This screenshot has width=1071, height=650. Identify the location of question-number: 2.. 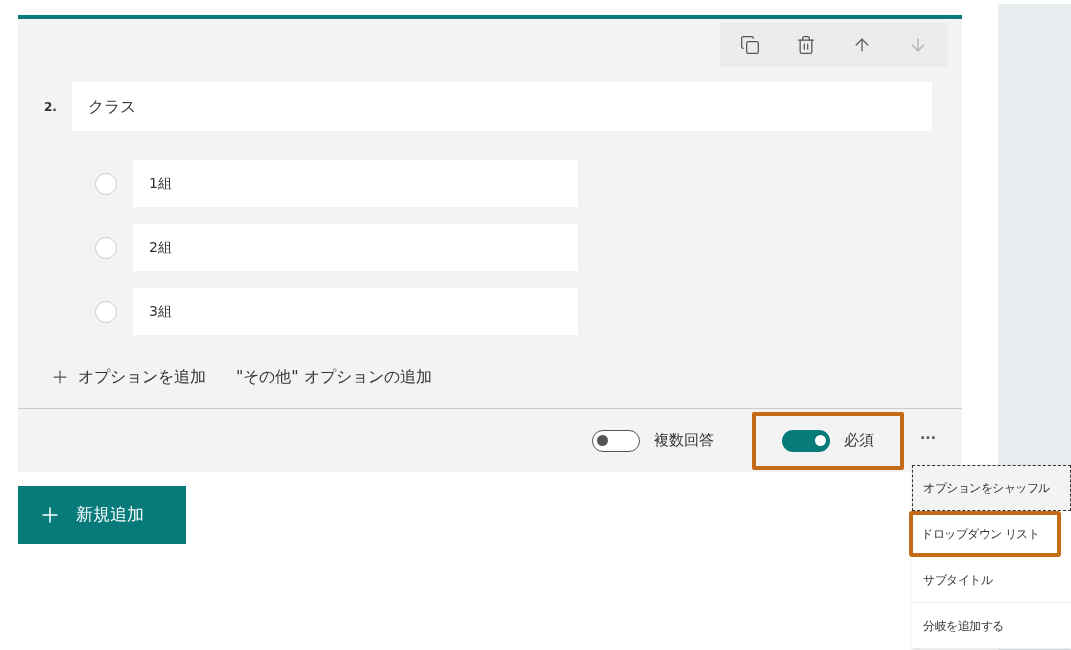
(51, 107).